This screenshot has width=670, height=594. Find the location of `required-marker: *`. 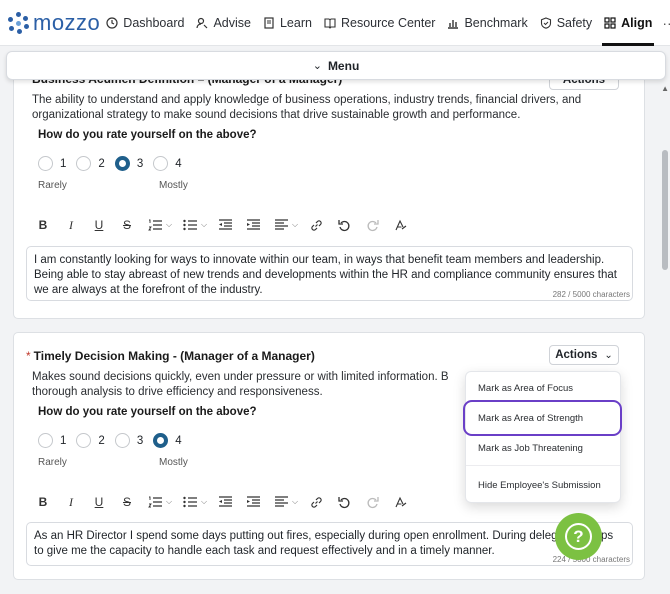

required-marker: * is located at coordinates (28, 356).